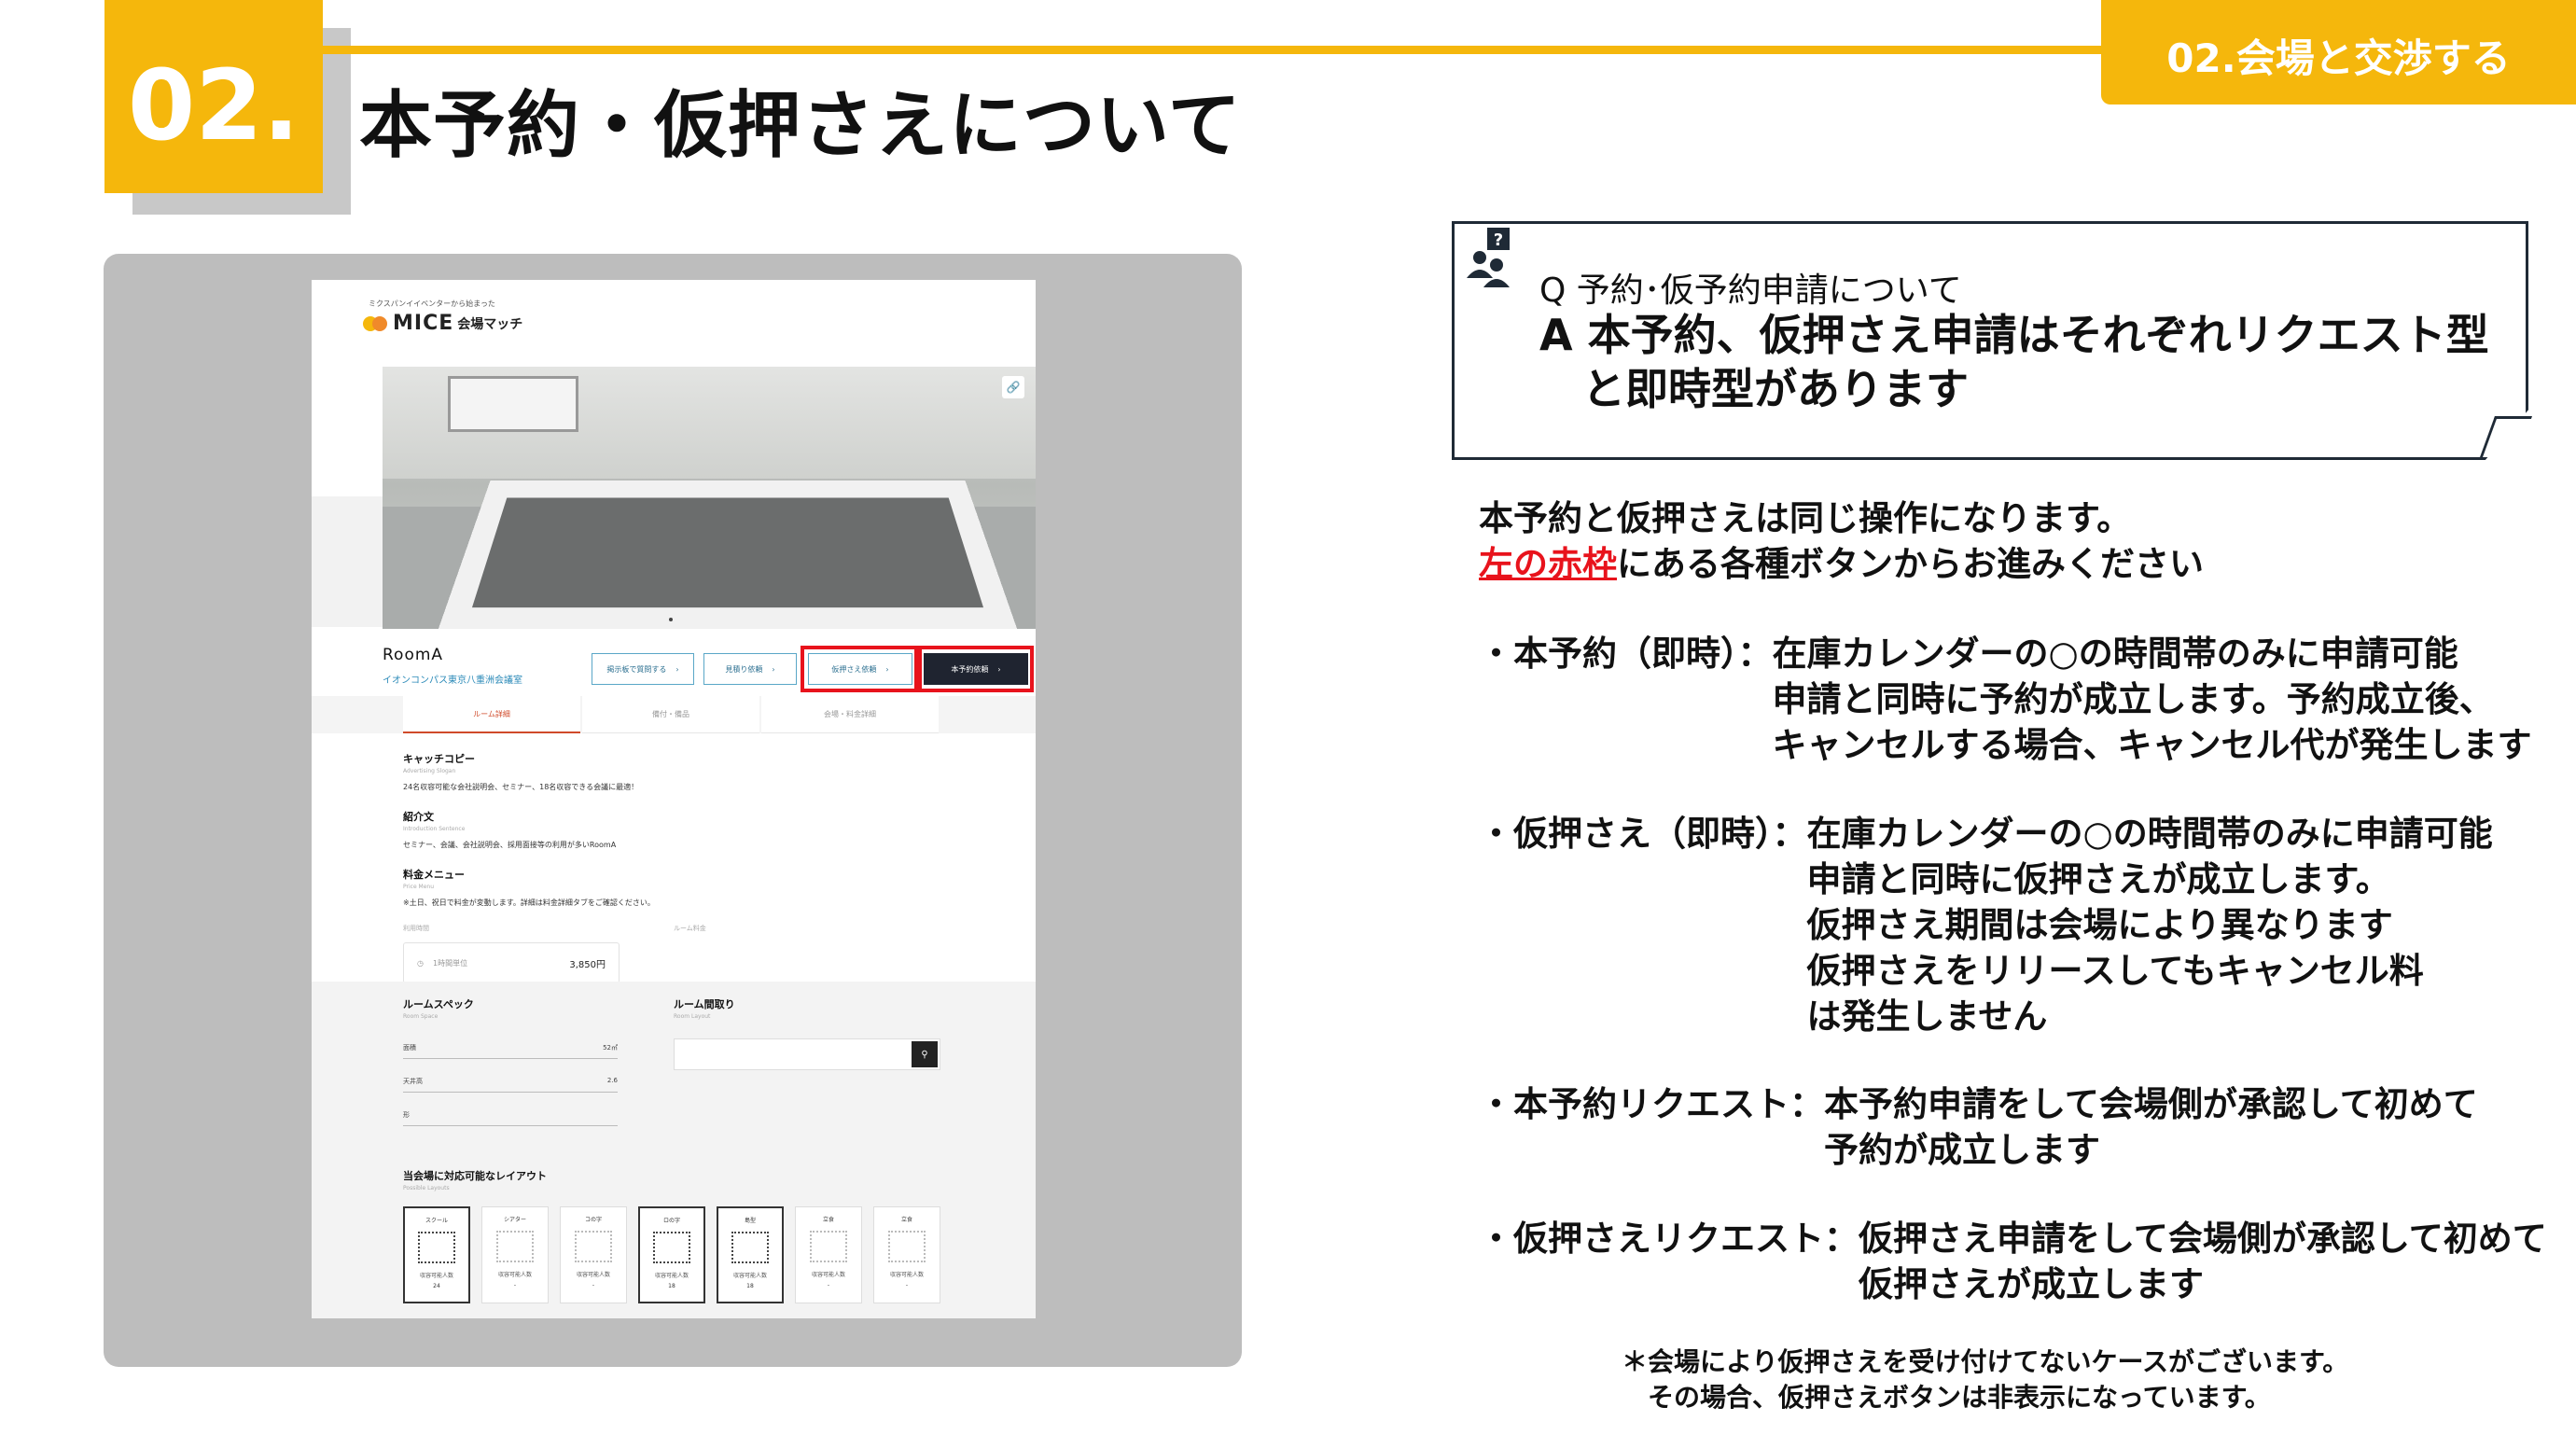  I want to click on red-frame-callout: 左の赤枠, so click(1548, 564).